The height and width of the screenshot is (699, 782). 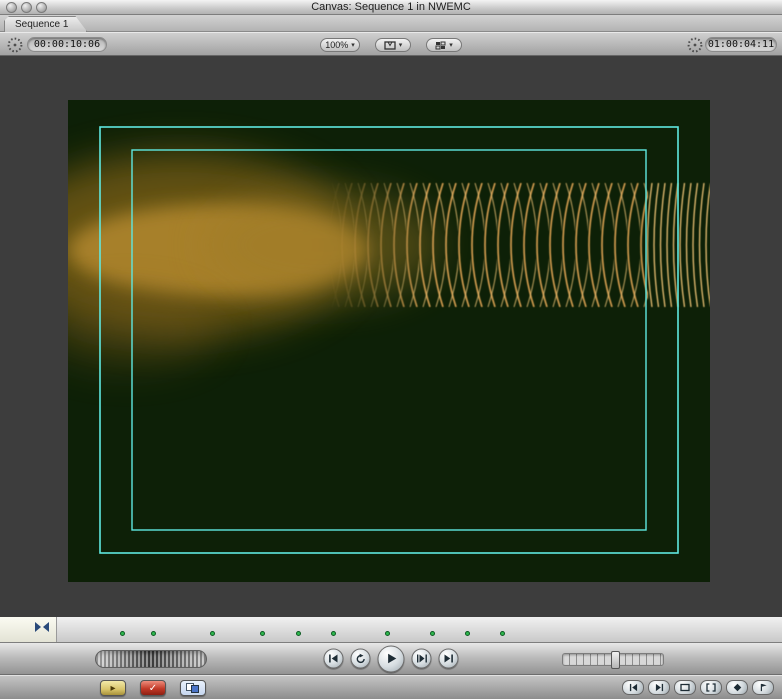 I want to click on wave-arc-pattern, so click(x=520, y=245).